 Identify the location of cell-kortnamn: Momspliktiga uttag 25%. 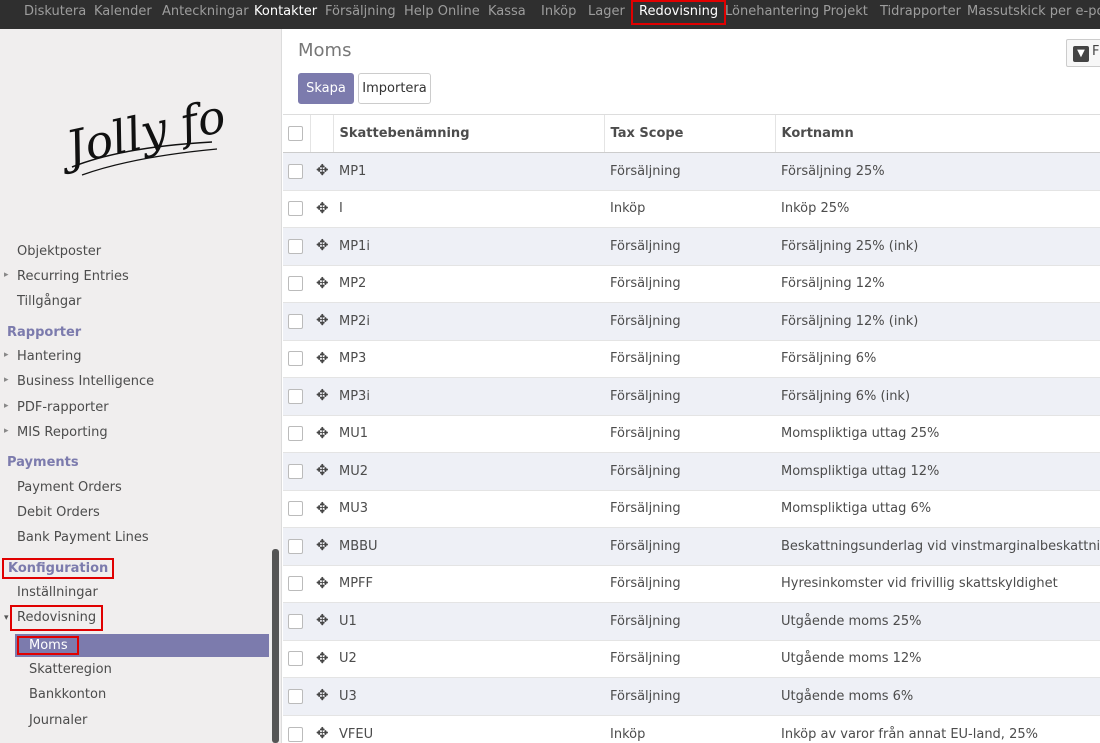
(937, 433).